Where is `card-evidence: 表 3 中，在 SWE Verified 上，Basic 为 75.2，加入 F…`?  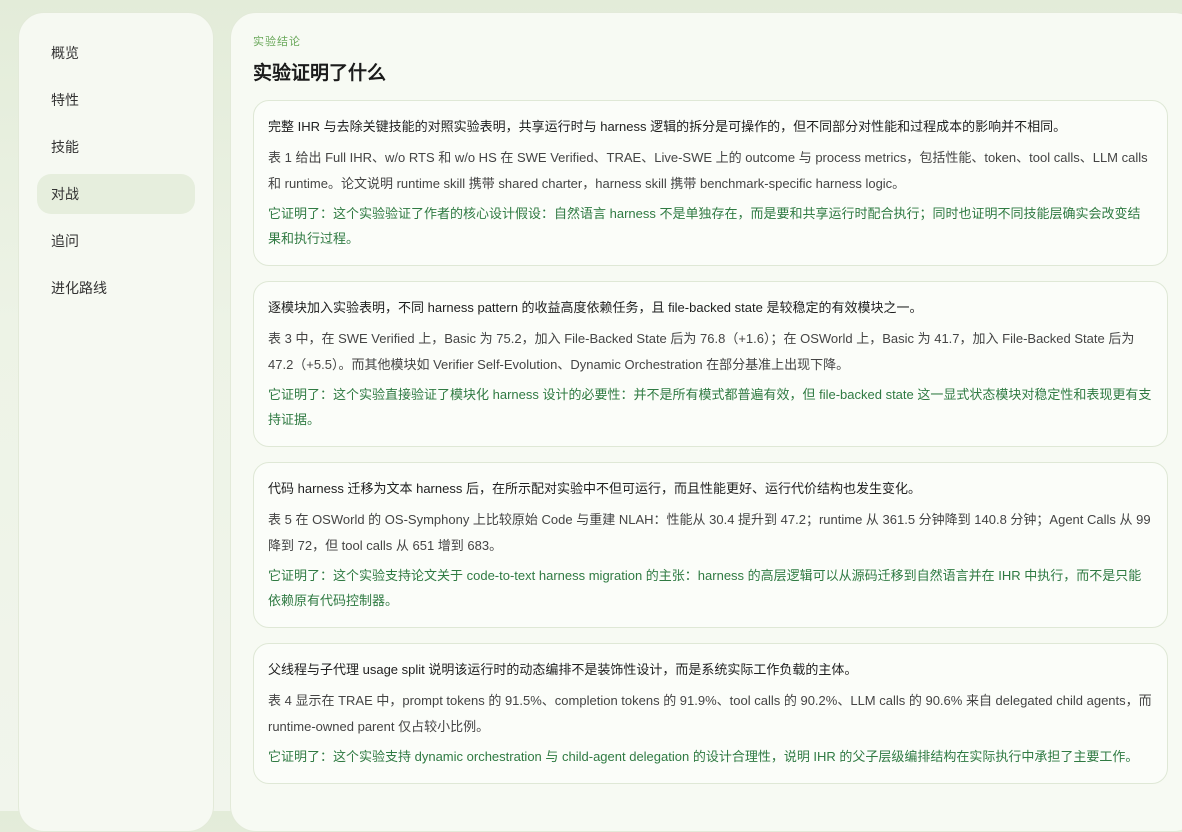 card-evidence: 表 3 中，在 SWE Verified 上，Basic 为 75.2，加入 F… is located at coordinates (701, 351).